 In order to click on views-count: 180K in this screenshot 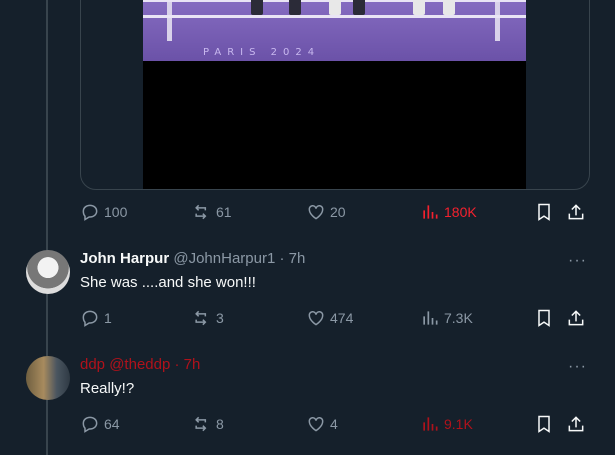, I will do `click(460, 212)`.